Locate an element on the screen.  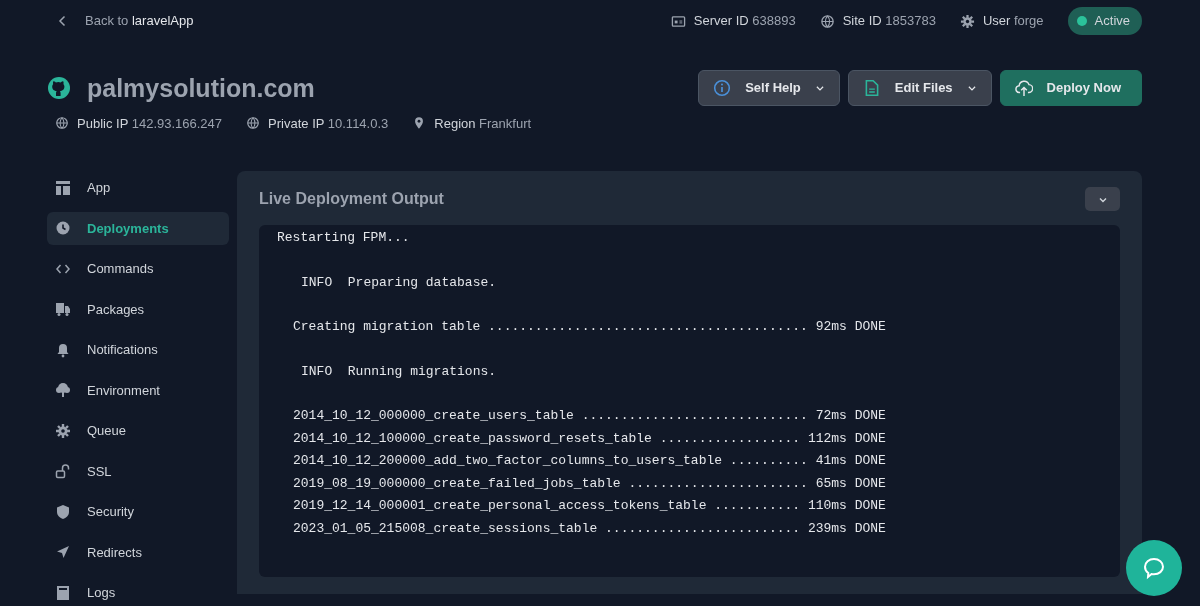
sidebar-item: Redirects is located at coordinates (138, 552).